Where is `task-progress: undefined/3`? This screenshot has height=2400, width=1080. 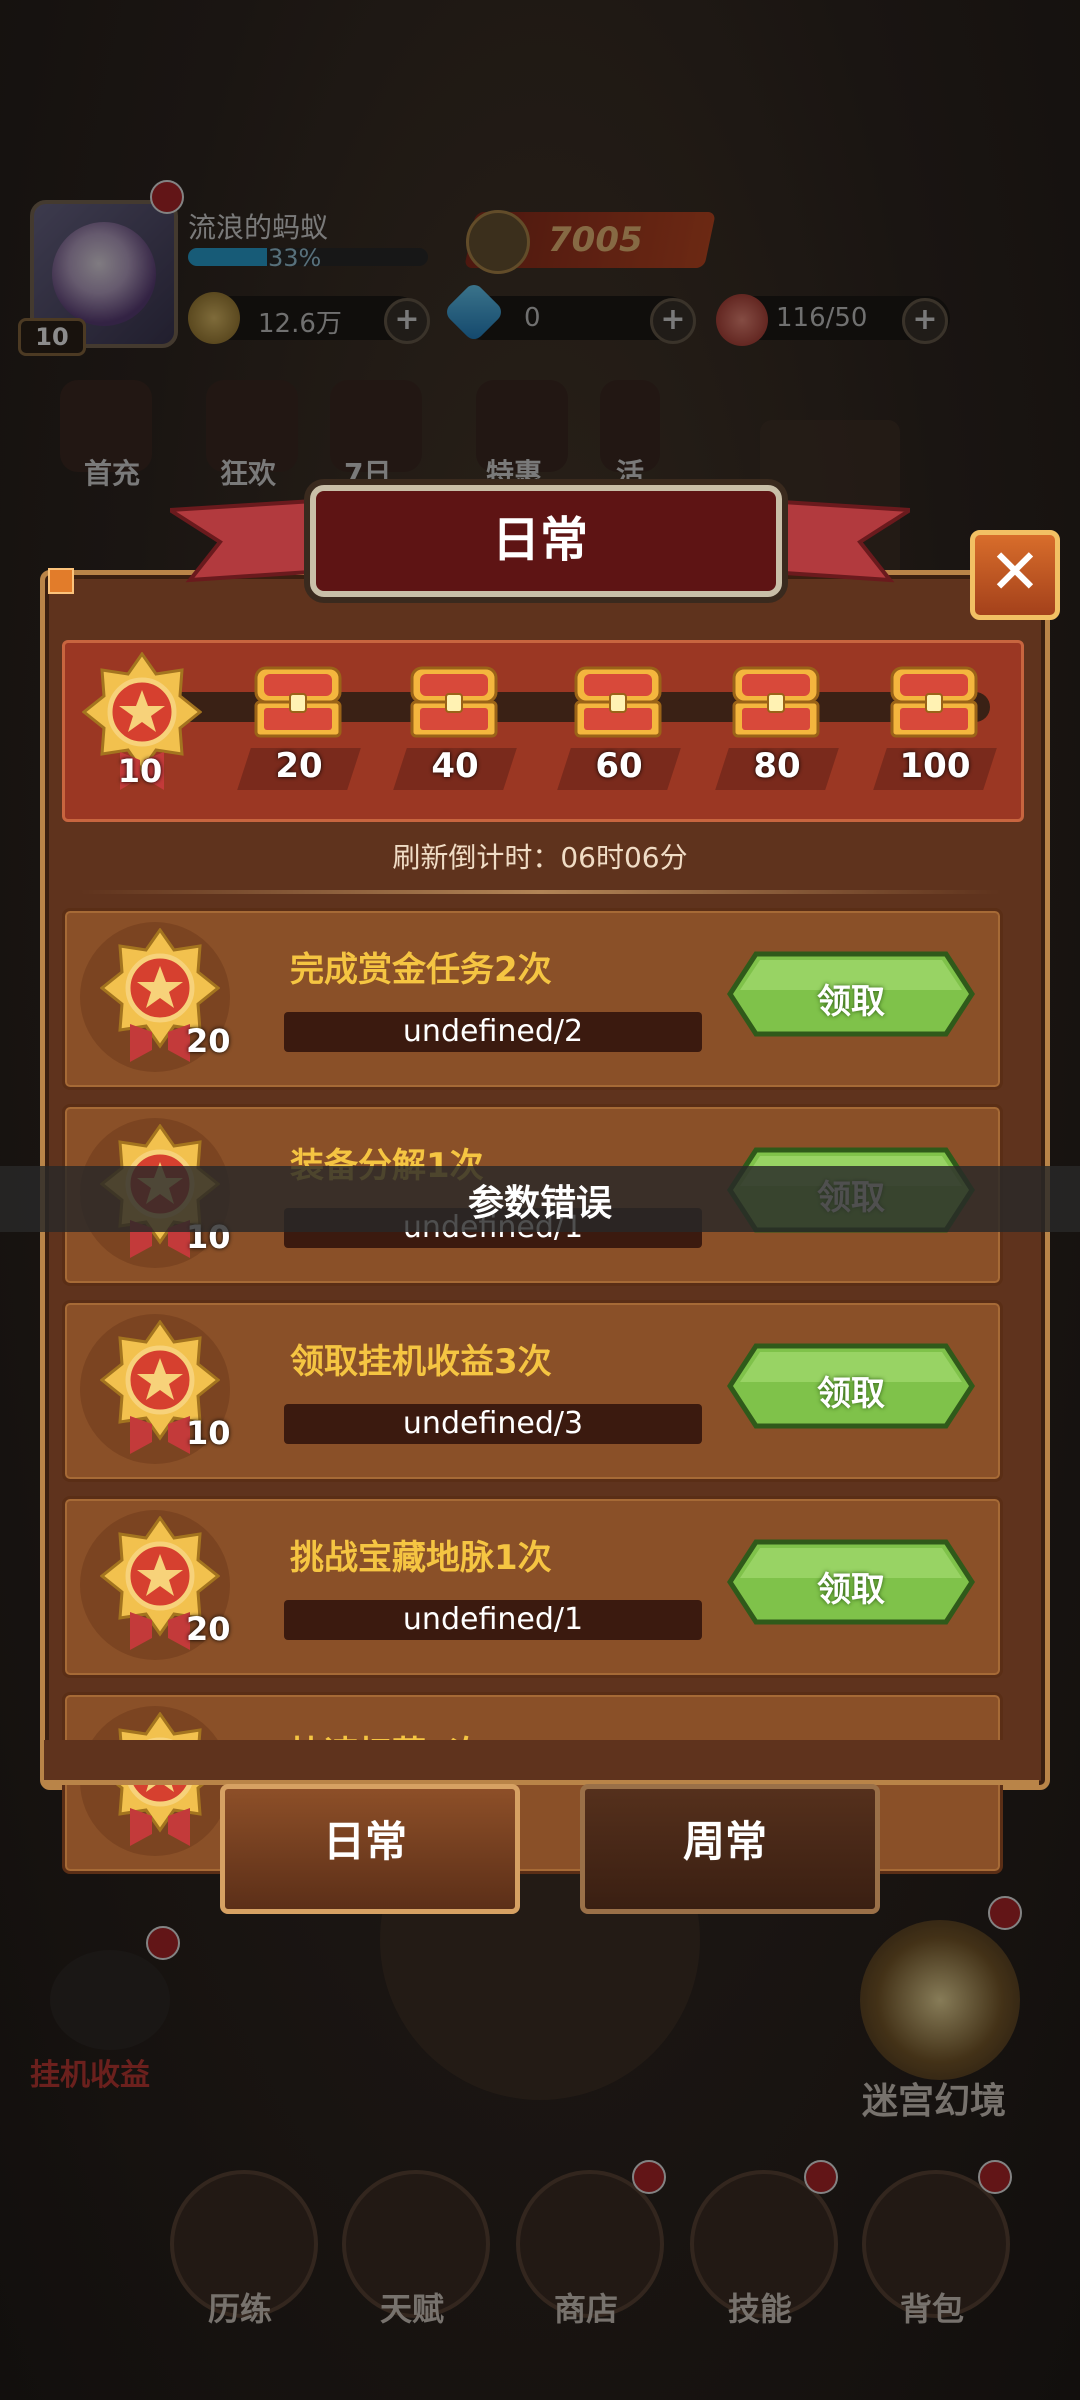
task-progress: undefined/3 is located at coordinates (493, 1423).